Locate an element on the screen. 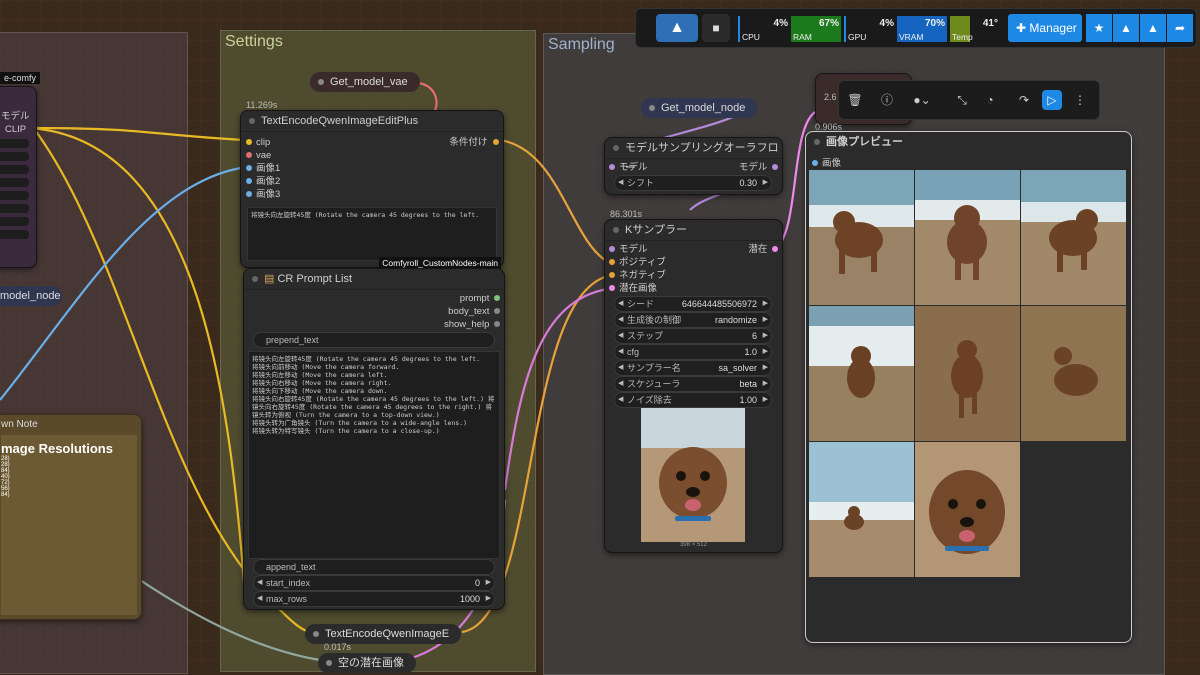 This screenshot has width=1200, height=675. selection-toolbar: 🗑 ⓘ ●⌄ ⤡ ◔ ↷ ▷ ⋮ is located at coordinates (969, 100).